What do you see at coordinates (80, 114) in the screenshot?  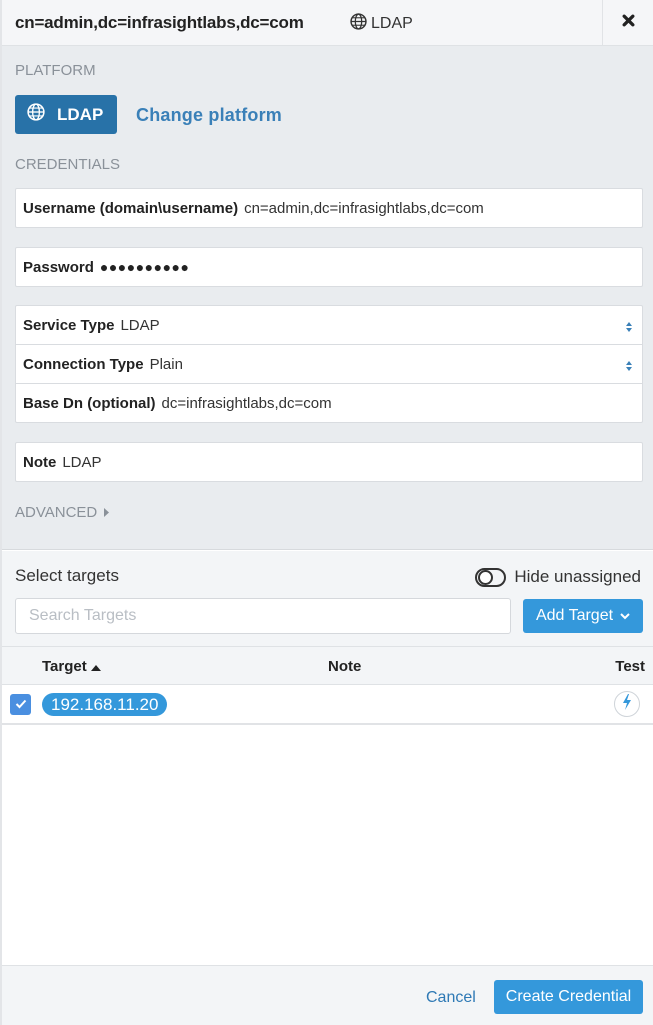 I see `platform-button-label: LDAP` at bounding box center [80, 114].